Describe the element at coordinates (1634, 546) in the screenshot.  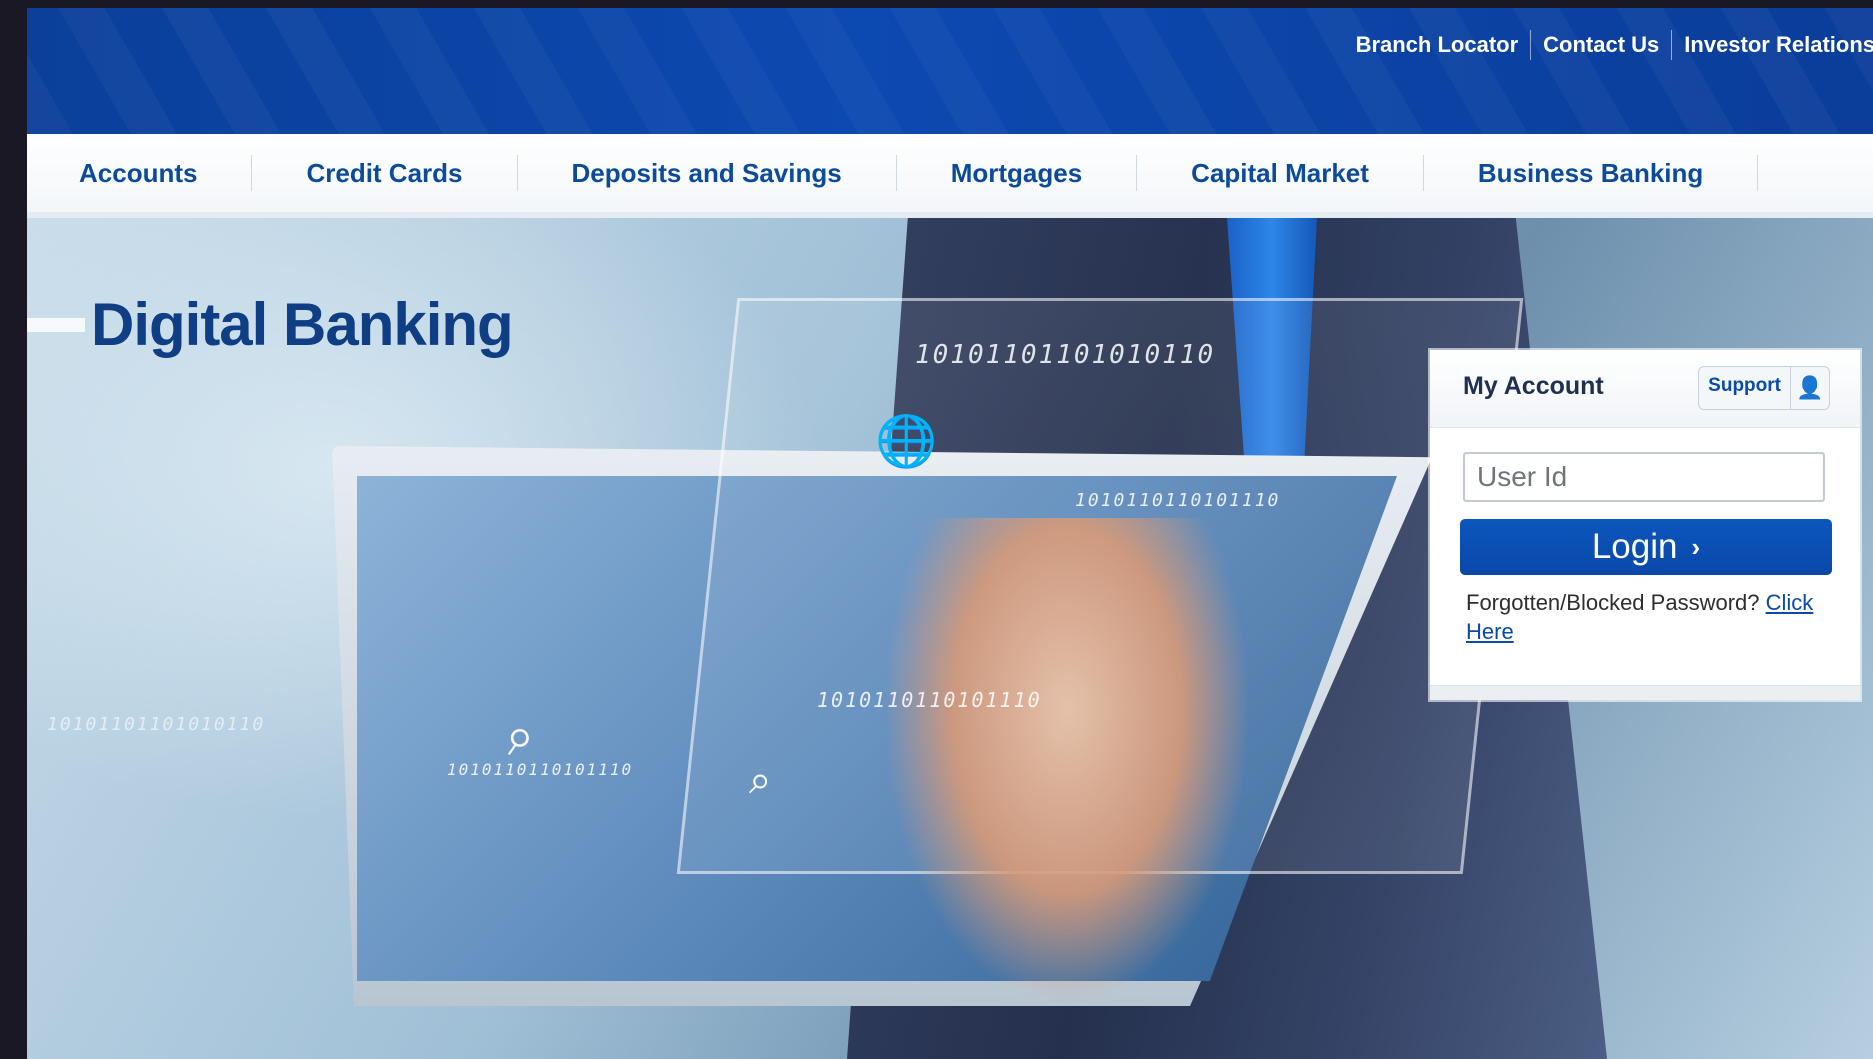
I see `login-button-label: Login` at that location.